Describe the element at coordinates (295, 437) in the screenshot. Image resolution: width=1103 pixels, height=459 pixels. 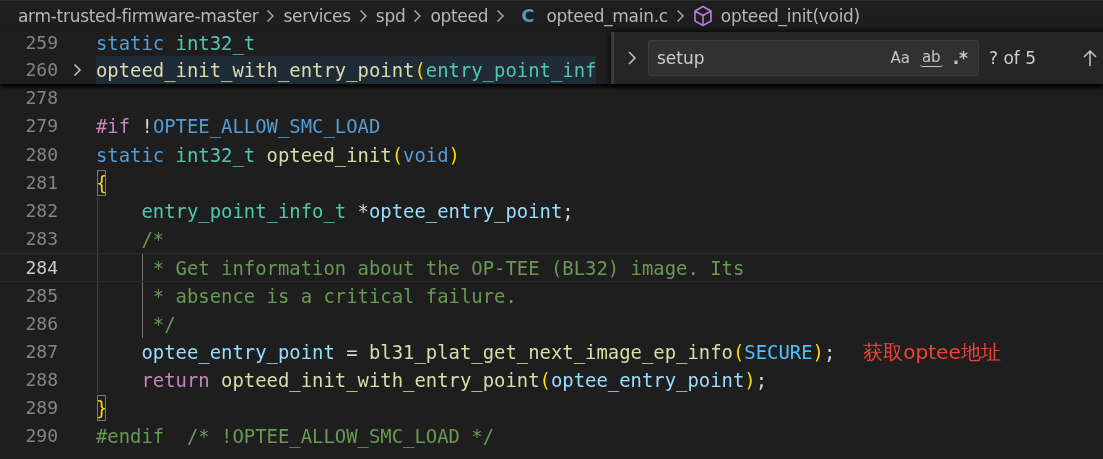
I see `code-token: #endif /* !OPTEE_ALLOW_SMC_LOAD */` at that location.